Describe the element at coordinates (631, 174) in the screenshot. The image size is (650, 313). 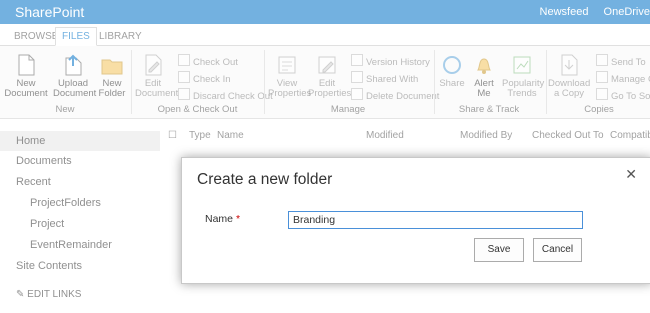
I see `close-icon: ✕` at that location.